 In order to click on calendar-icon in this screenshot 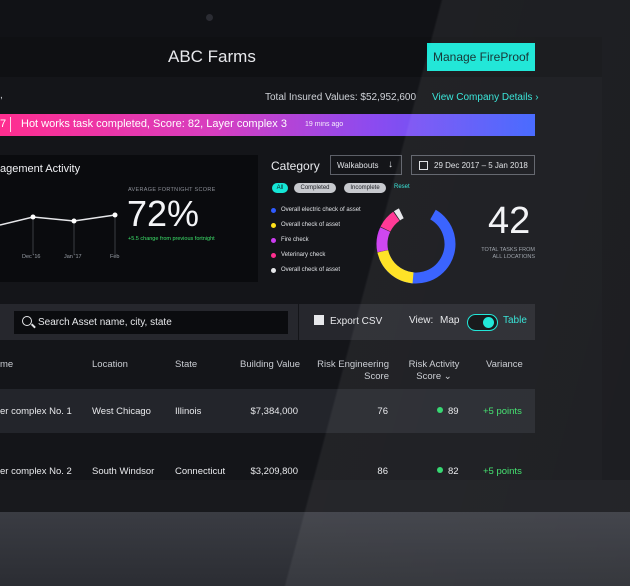, I will do `click(423, 165)`.